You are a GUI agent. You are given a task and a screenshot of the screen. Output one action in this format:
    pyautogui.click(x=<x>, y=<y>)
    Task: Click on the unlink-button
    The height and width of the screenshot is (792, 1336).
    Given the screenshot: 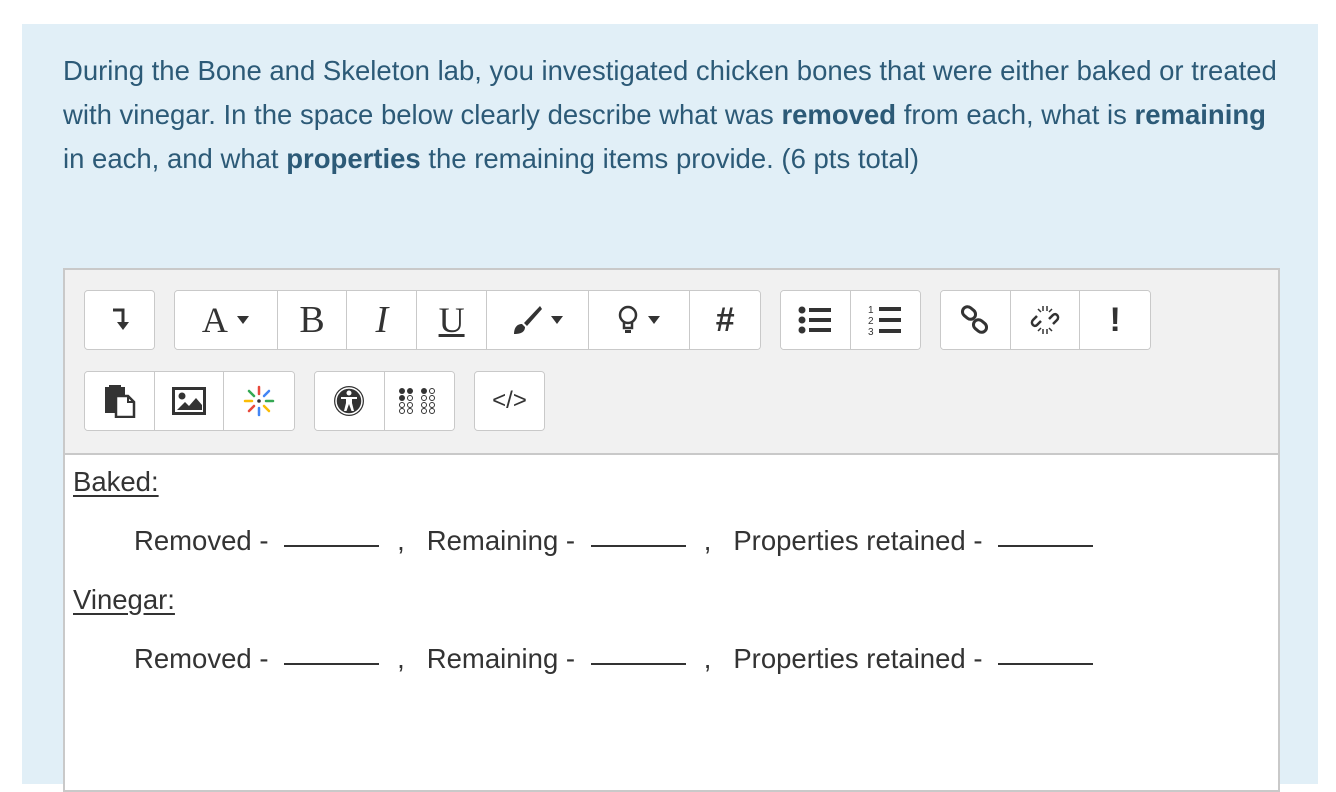 What is the action you would take?
    pyautogui.click(x=1045, y=320)
    